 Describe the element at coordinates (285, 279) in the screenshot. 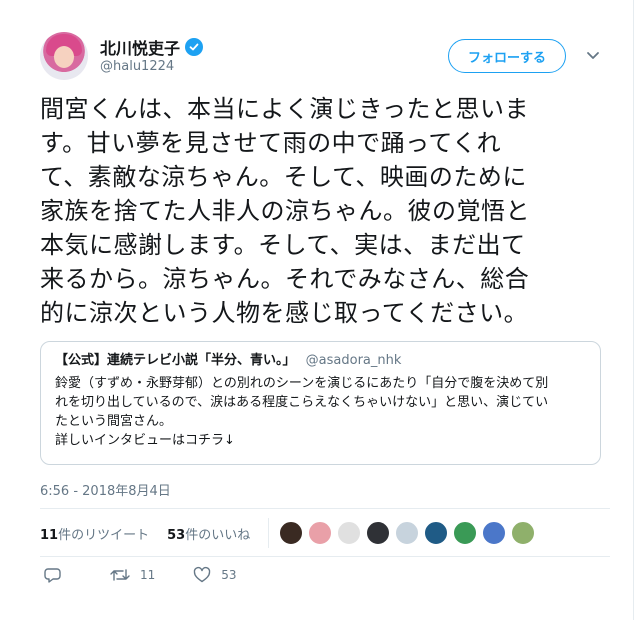

I see `tweet-text-line: 来るから。涼ちゃん。それでみなさん、総合` at that location.